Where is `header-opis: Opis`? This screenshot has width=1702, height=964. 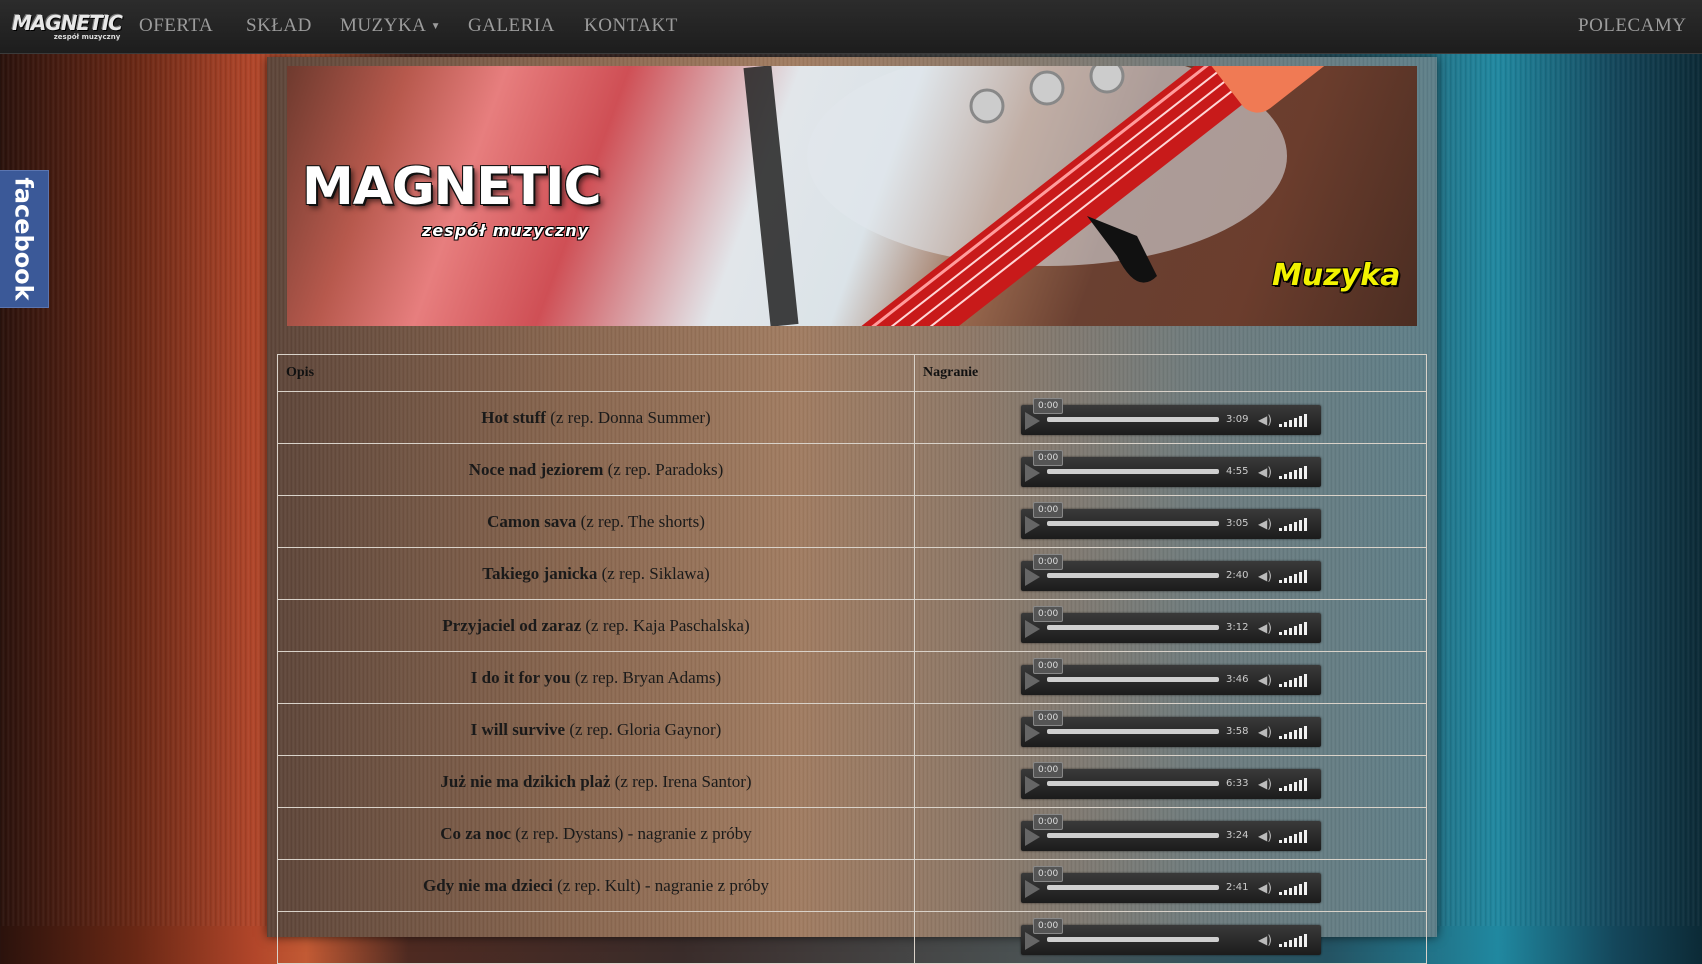
header-opis: Opis is located at coordinates (596, 373).